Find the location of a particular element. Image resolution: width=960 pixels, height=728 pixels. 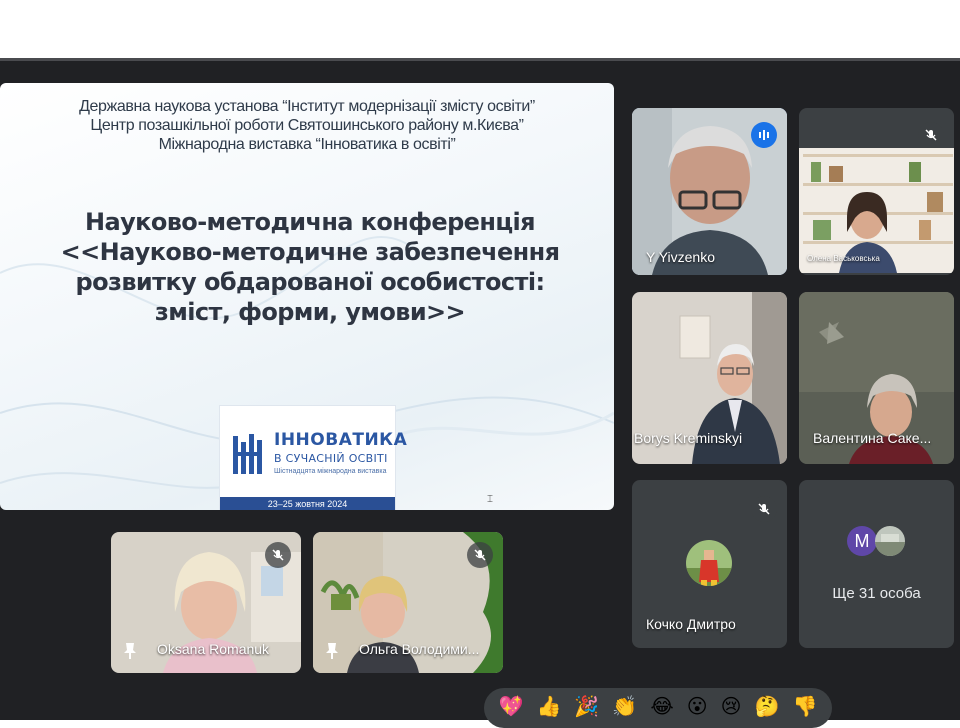

logo-mark-icon is located at coordinates (247, 454).